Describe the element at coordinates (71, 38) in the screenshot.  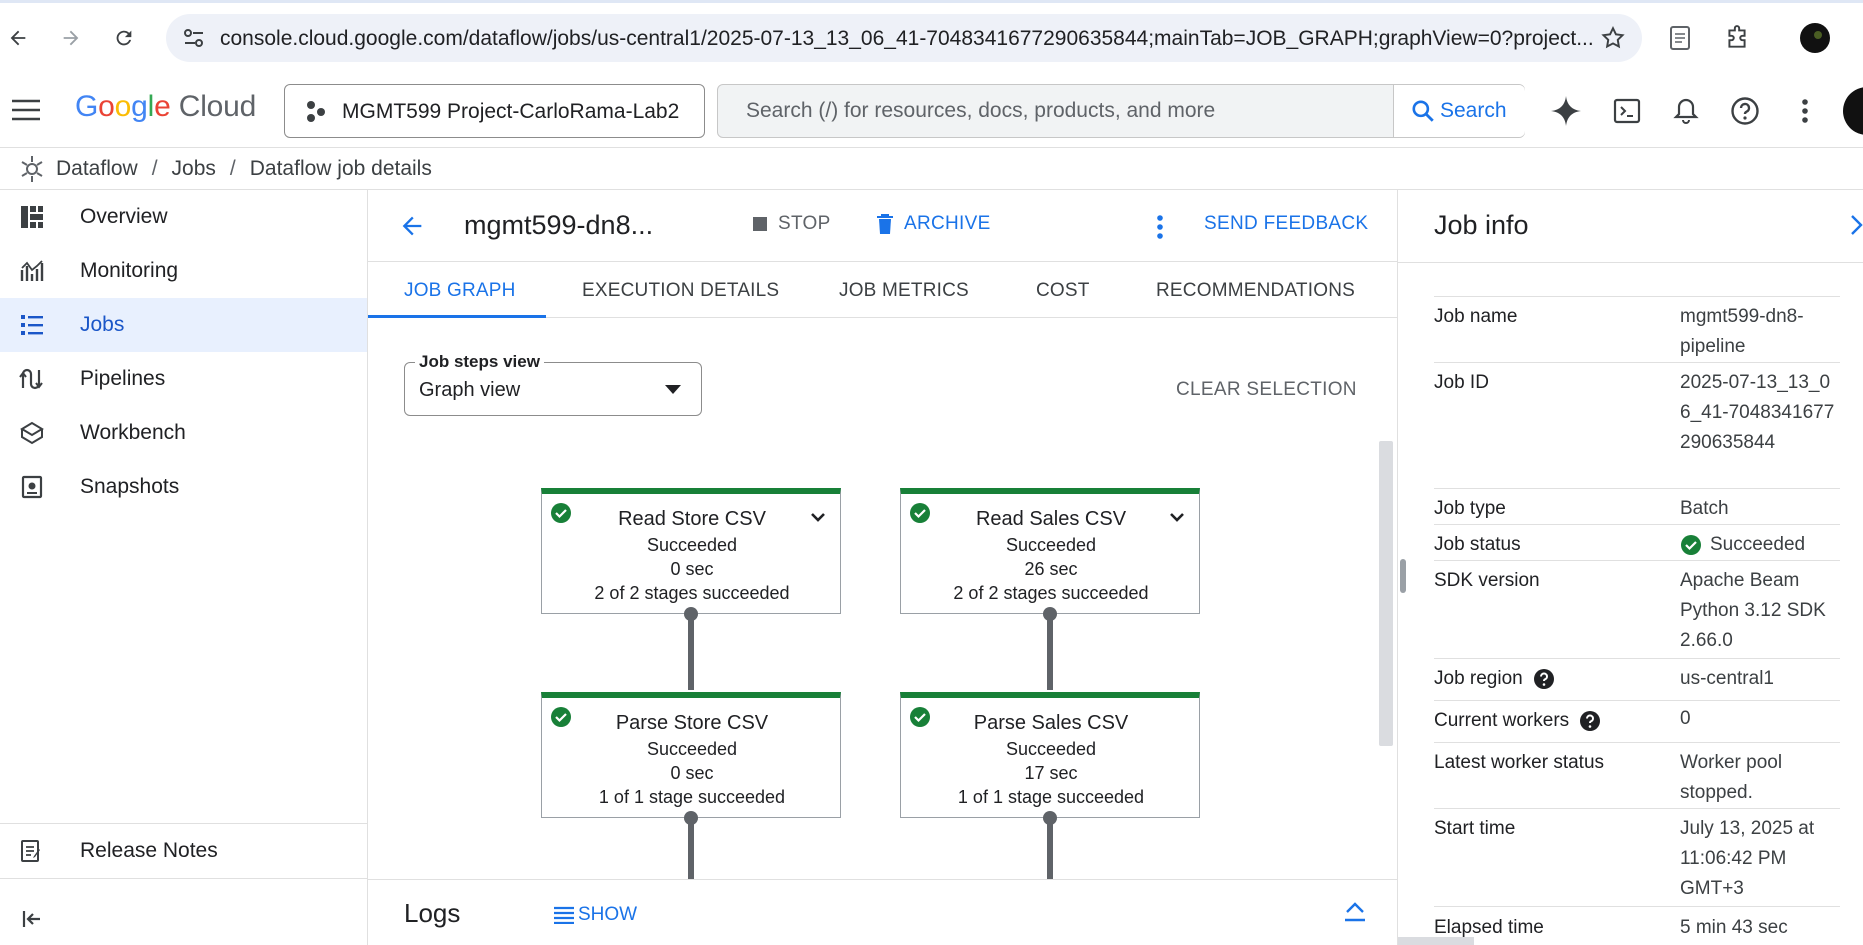
I see `forward-icon` at that location.